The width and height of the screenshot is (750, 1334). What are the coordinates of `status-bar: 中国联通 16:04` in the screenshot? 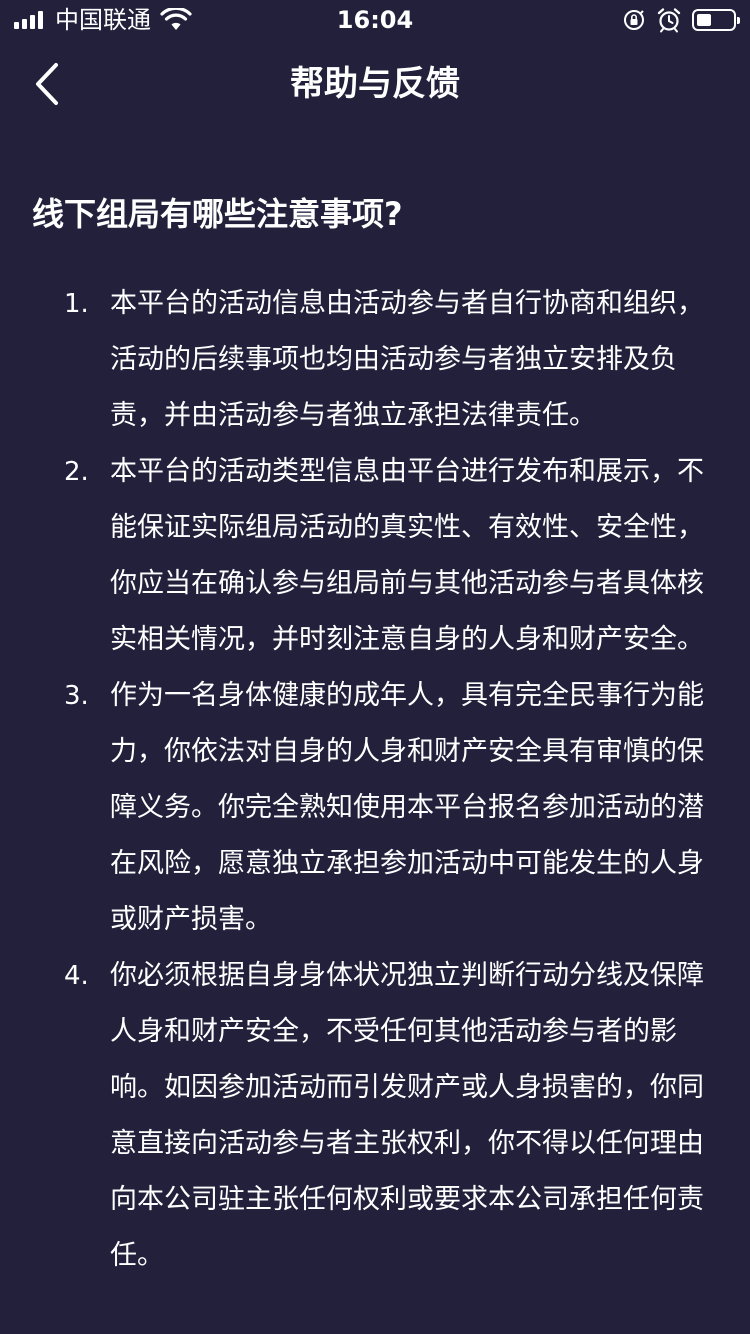 It's located at (375, 20).